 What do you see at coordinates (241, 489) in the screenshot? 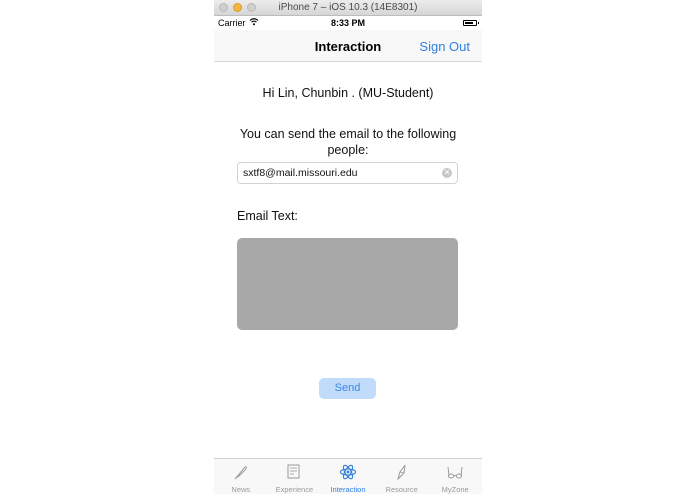
I see `tab-label: News` at bounding box center [241, 489].